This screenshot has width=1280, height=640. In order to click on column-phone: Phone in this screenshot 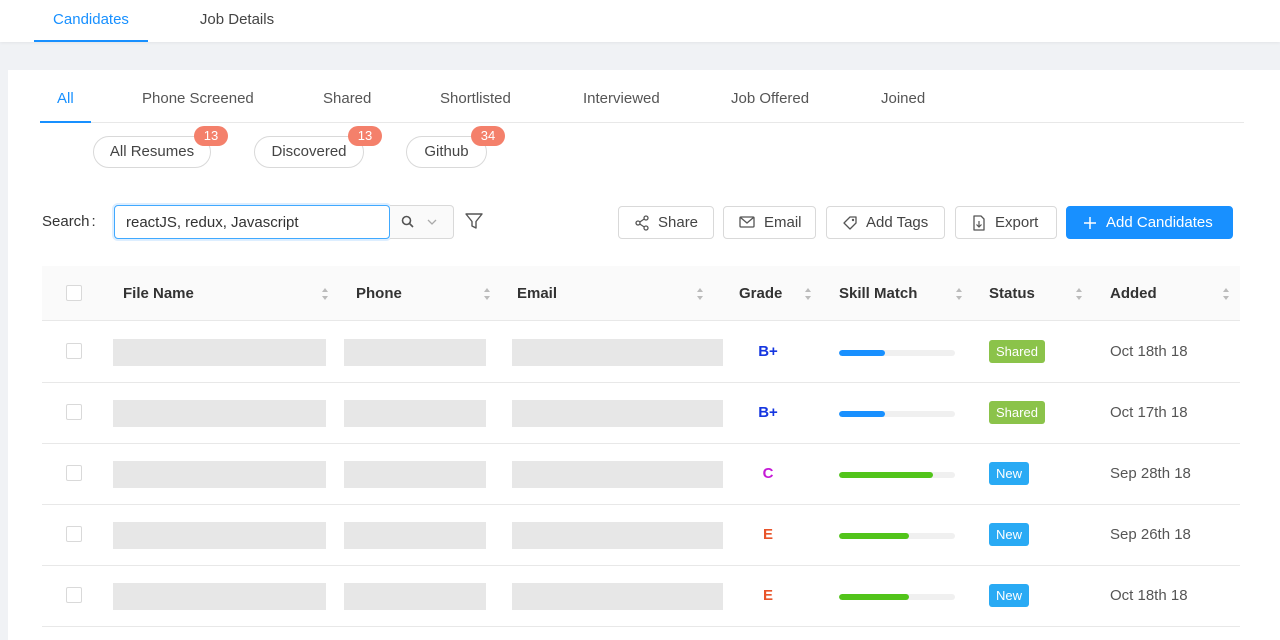, I will do `click(379, 293)`.